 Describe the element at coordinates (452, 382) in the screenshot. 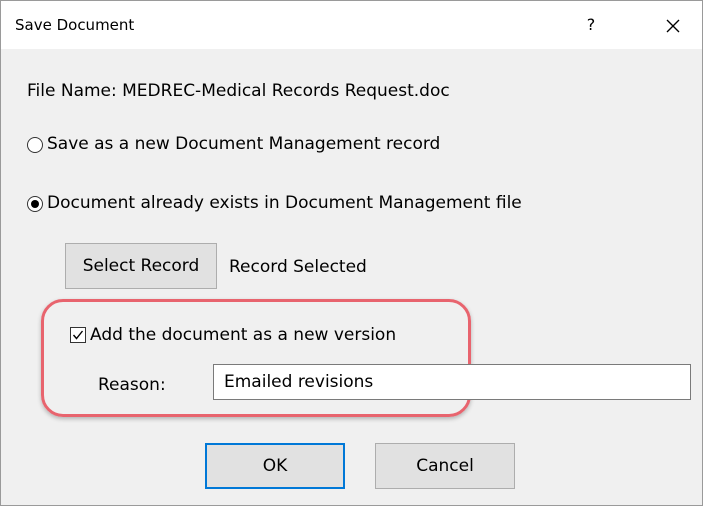

I see `reason-input: Emailed revisions` at that location.